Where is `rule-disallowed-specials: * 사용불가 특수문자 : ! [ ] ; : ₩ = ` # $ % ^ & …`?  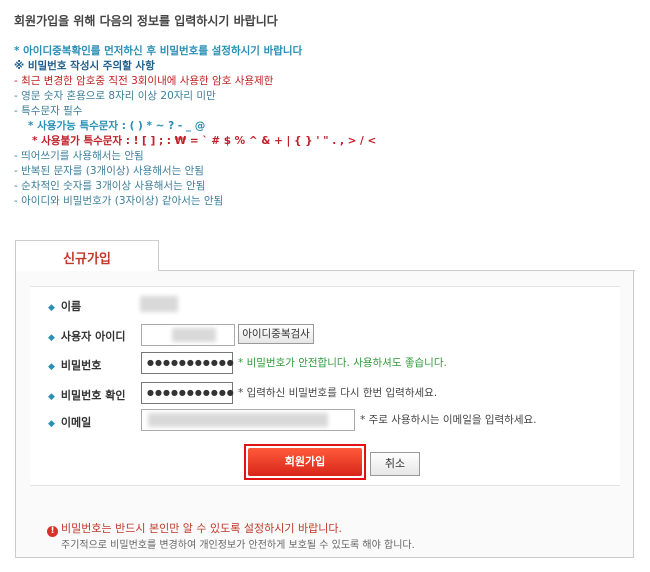 rule-disallowed-specials: * 사용불가 특수문자 : ! [ ] ; : ₩ = ` # $ % ^ & … is located at coordinates (204, 141).